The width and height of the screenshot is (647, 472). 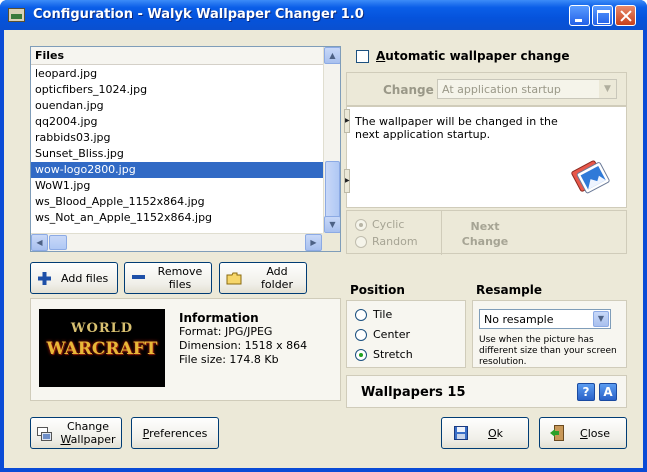 I want to click on minus-icon, so click(x=138, y=277).